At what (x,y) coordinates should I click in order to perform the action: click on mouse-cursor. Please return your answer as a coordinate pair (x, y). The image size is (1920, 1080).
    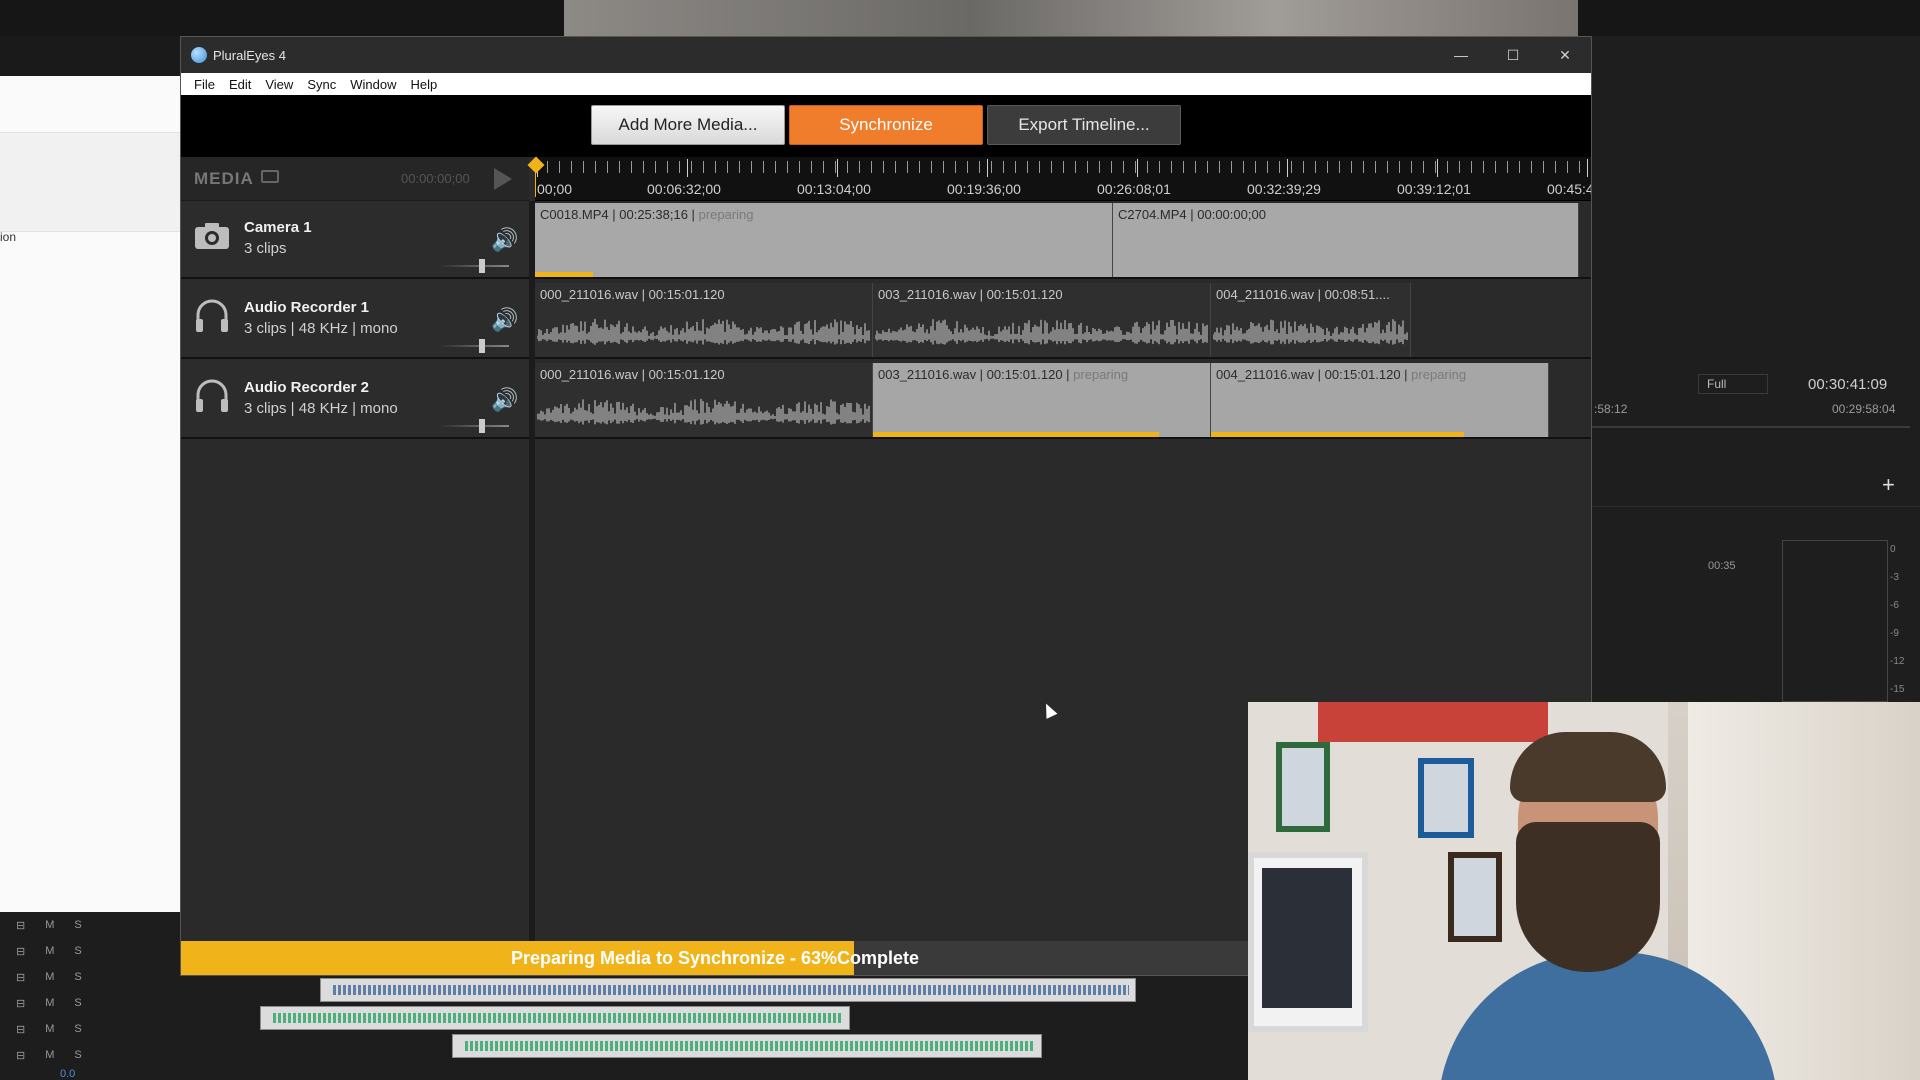
    Looking at the image, I should click on (1049, 710).